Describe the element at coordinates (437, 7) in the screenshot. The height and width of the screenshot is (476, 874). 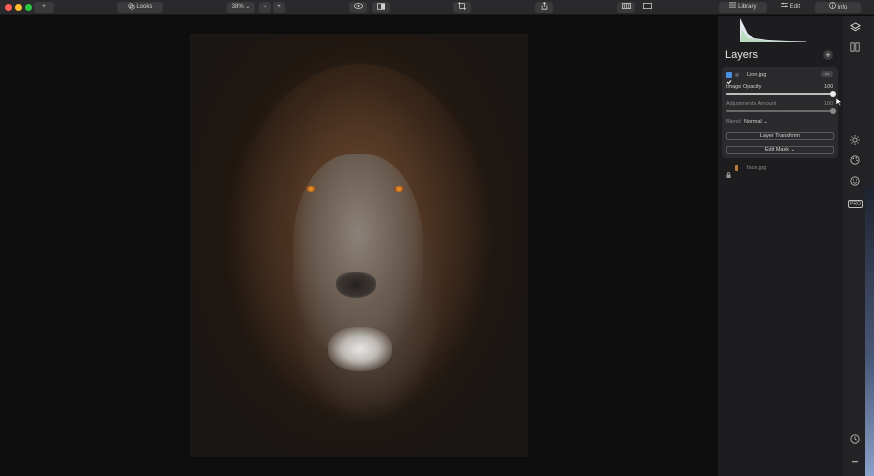
I see `top-toolbar: + Looks 38% ⌄ − + Library Edit Info` at that location.